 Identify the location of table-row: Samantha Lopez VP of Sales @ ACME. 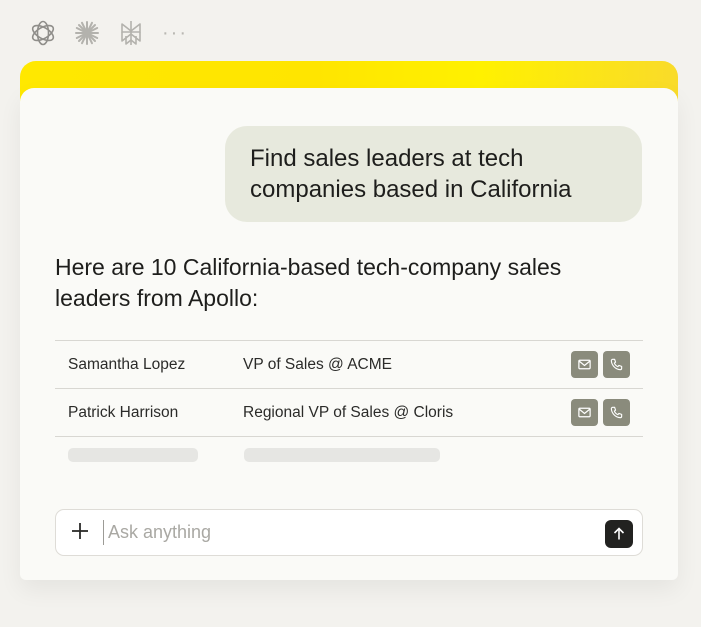
(349, 364).